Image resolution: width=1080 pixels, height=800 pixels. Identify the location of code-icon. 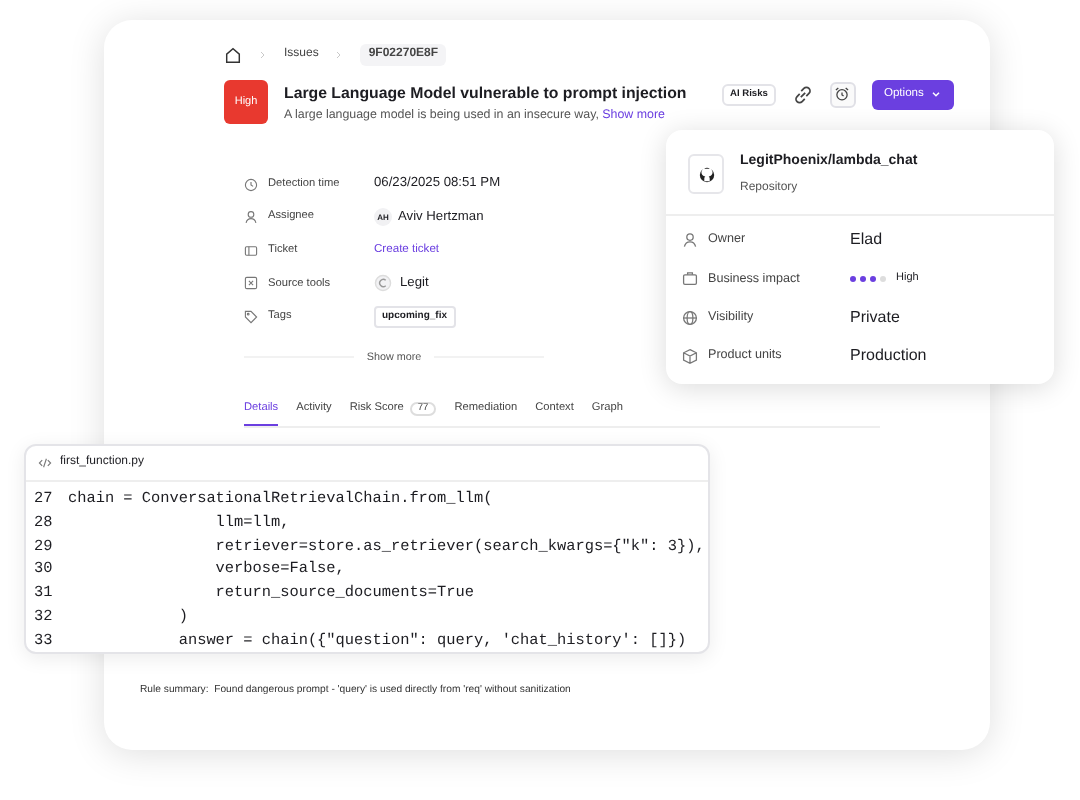
(45, 463).